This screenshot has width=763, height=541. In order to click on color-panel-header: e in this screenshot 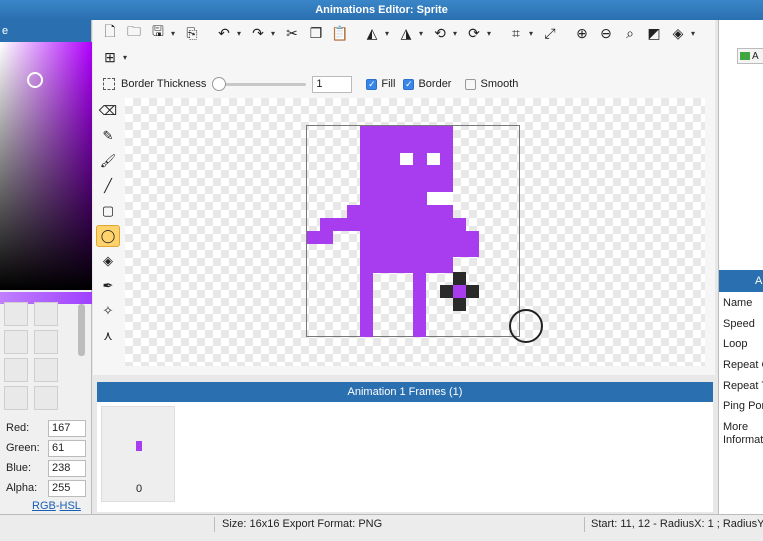, I will do `click(45, 31)`.